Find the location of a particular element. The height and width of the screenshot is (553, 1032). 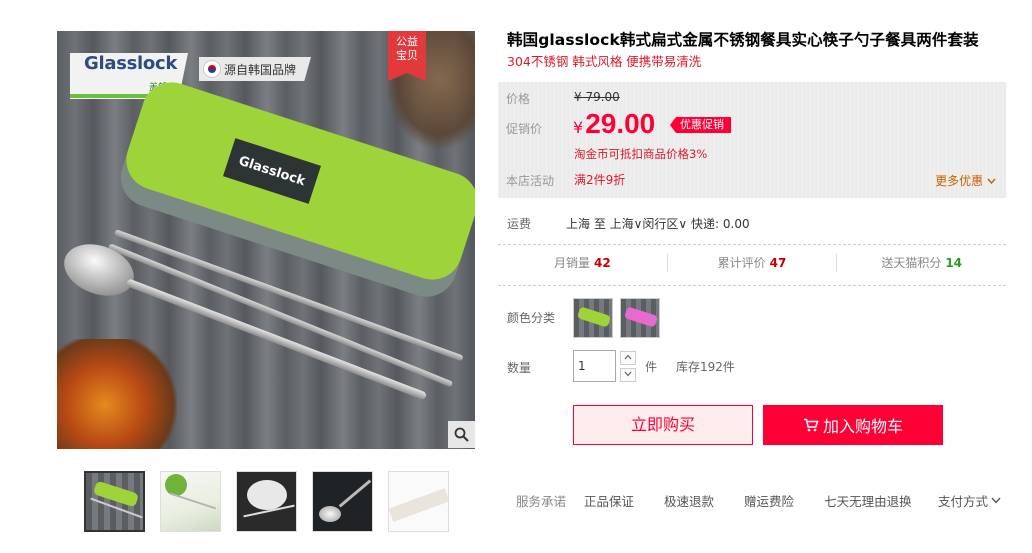

quantity-unit: 件 is located at coordinates (651, 367).